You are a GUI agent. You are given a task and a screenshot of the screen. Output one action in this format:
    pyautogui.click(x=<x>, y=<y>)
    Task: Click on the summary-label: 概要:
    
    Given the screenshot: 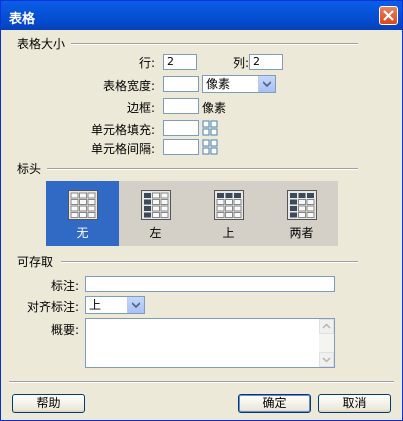 What is the action you would take?
    pyautogui.click(x=64, y=330)
    